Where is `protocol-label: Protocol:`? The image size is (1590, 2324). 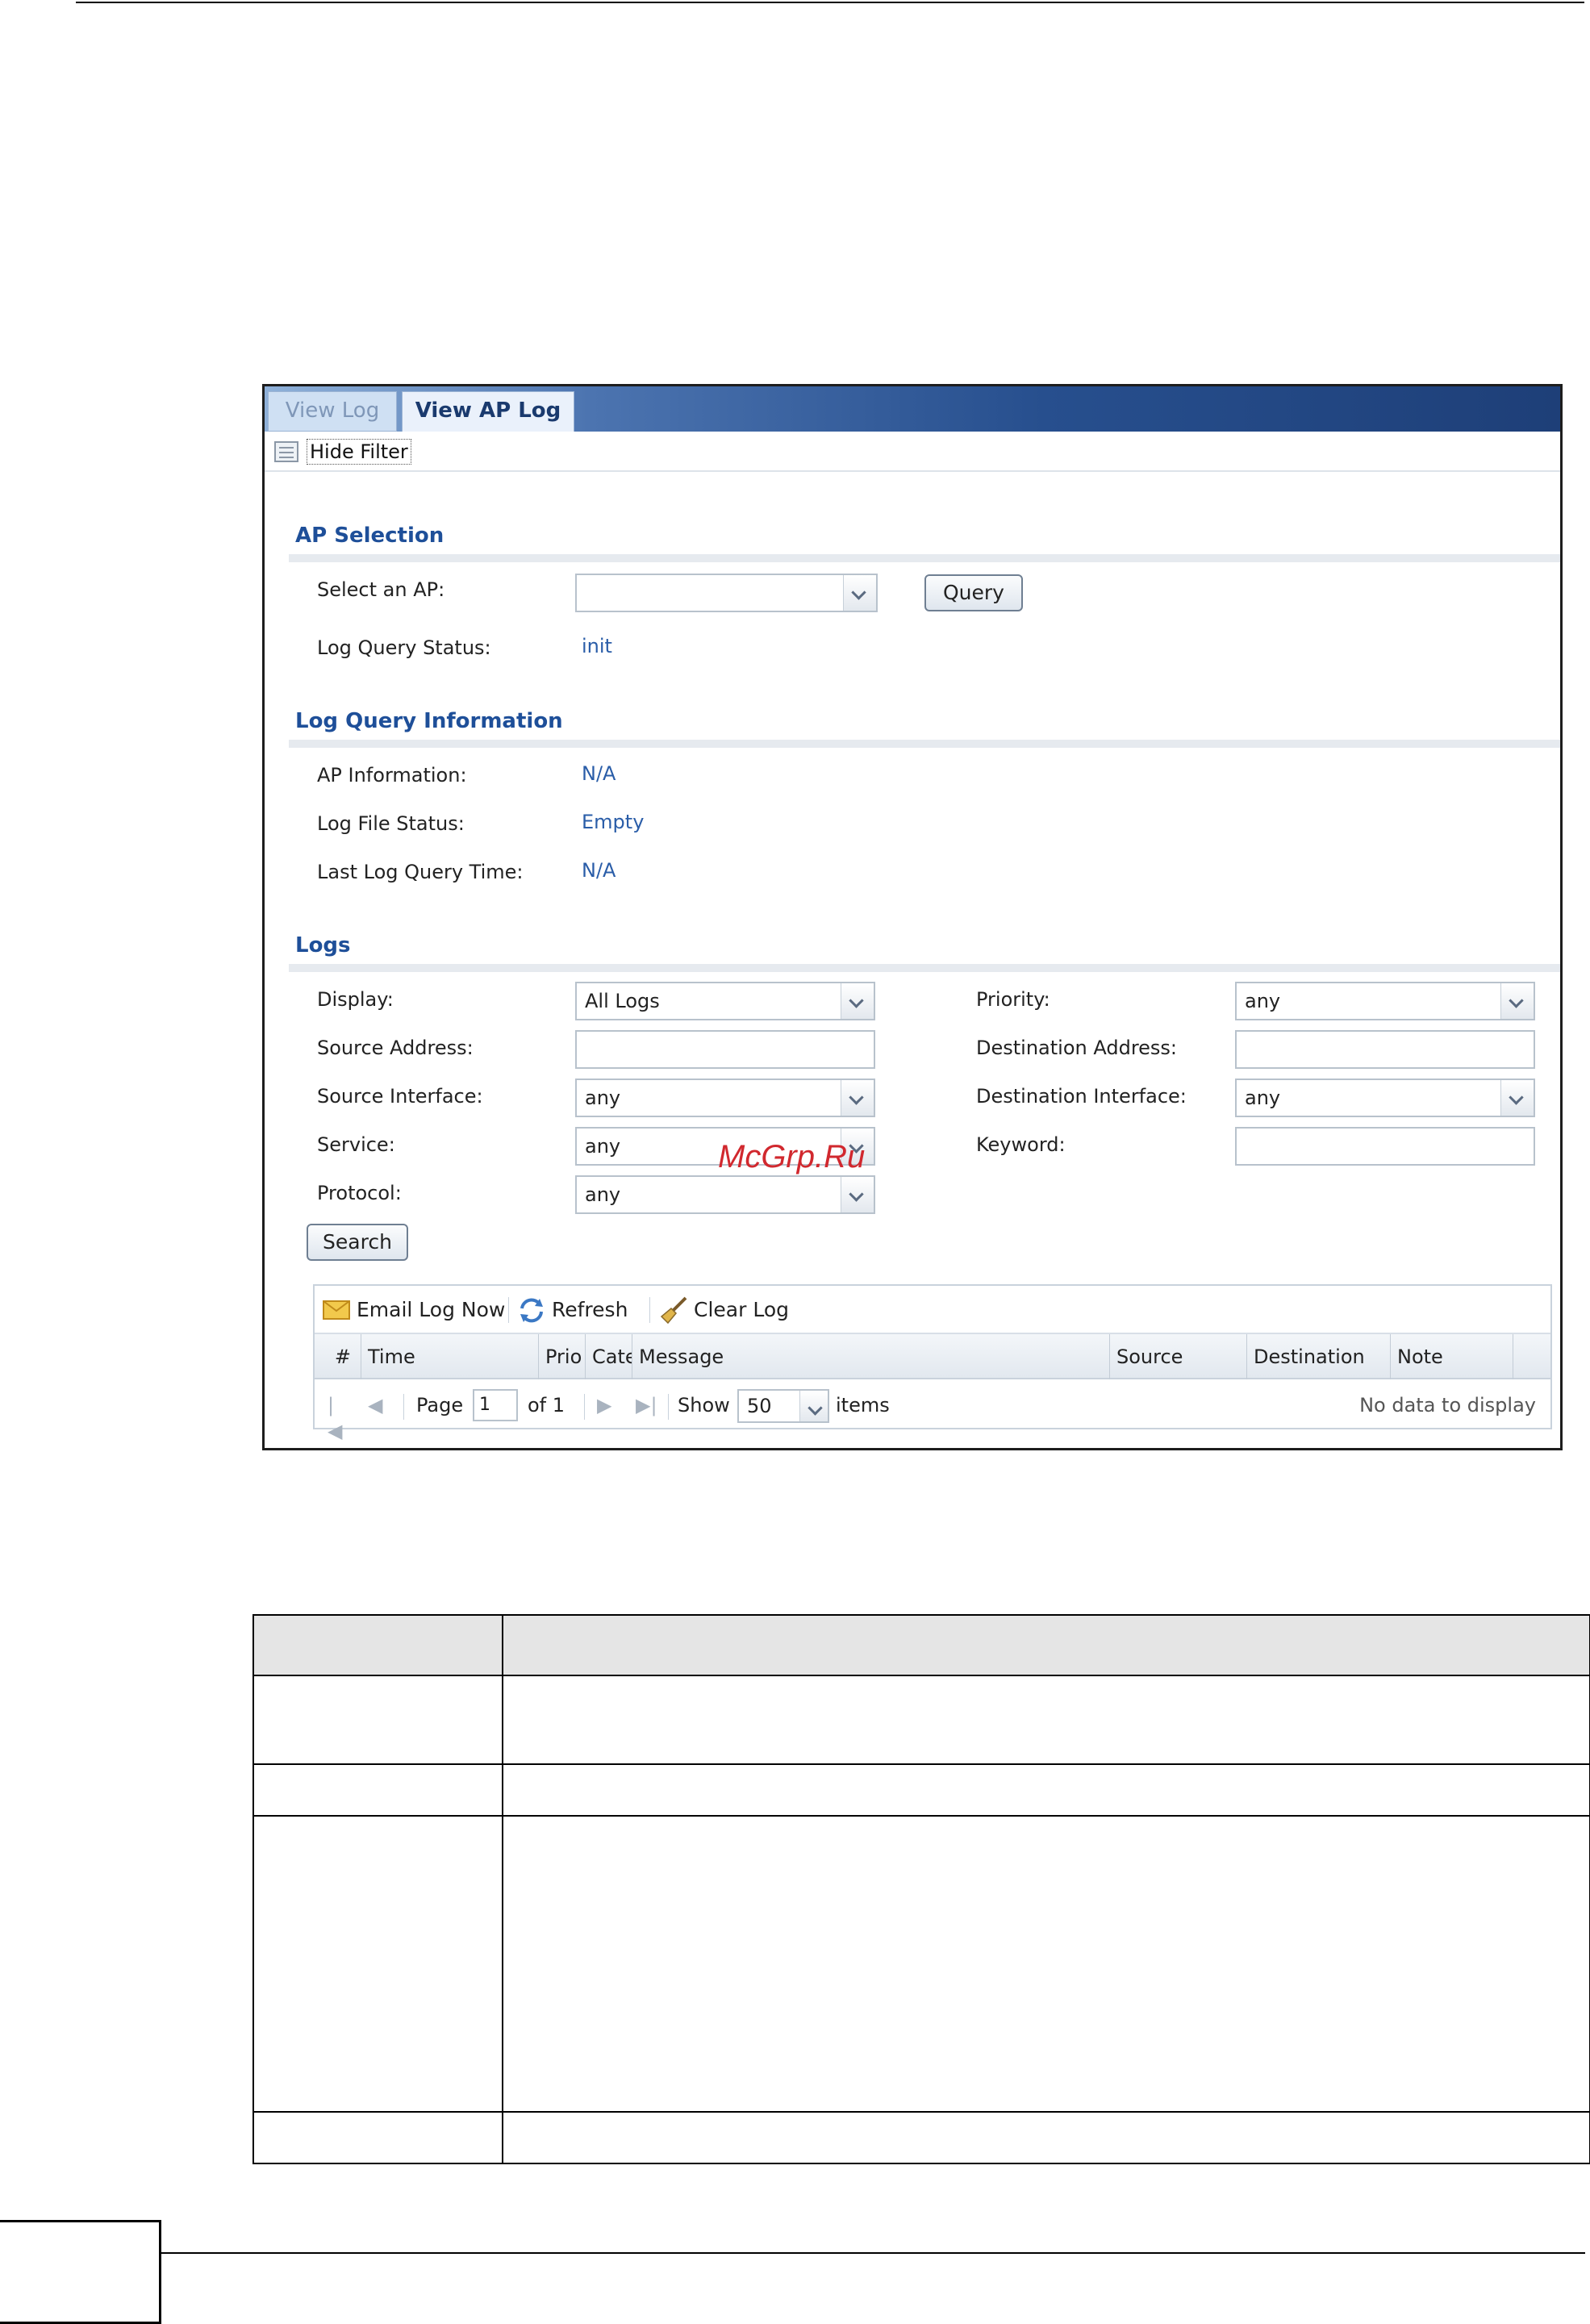
protocol-label: Protocol: is located at coordinates (359, 1193).